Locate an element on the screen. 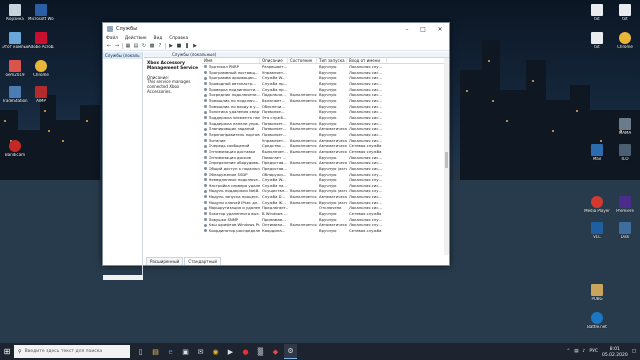 This screenshot has height=360, width=640. desktop-icon-file-3: txt is located at coordinates (625, 13).